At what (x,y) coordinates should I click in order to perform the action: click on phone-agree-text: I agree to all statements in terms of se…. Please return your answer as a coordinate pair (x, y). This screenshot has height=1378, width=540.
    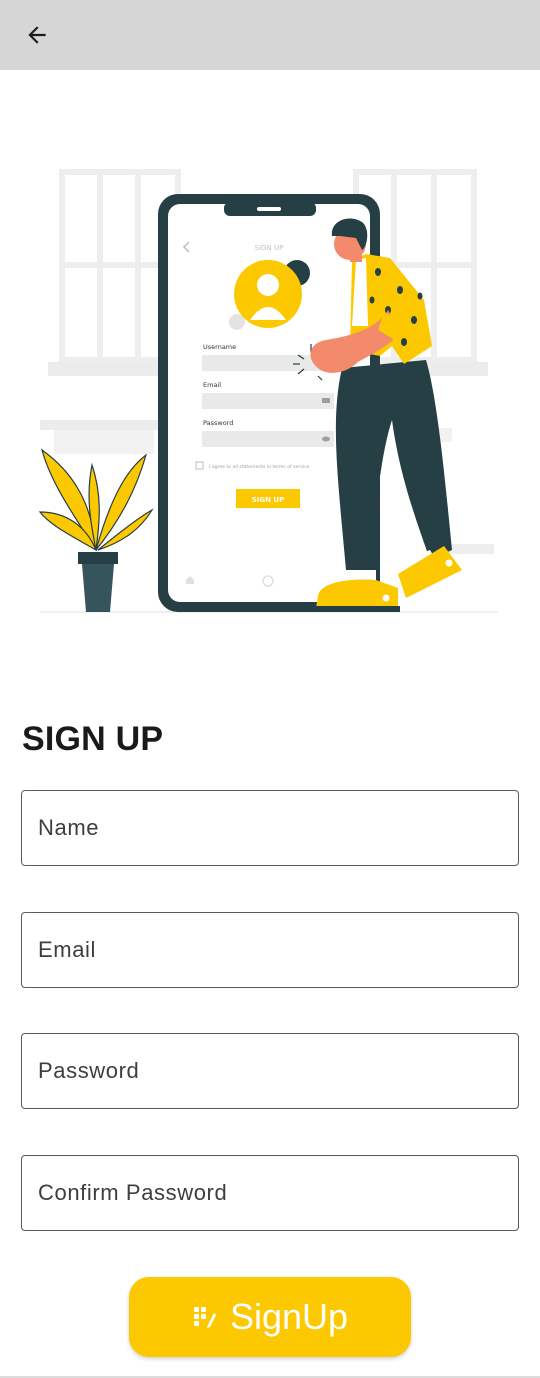
    Looking at the image, I should click on (259, 467).